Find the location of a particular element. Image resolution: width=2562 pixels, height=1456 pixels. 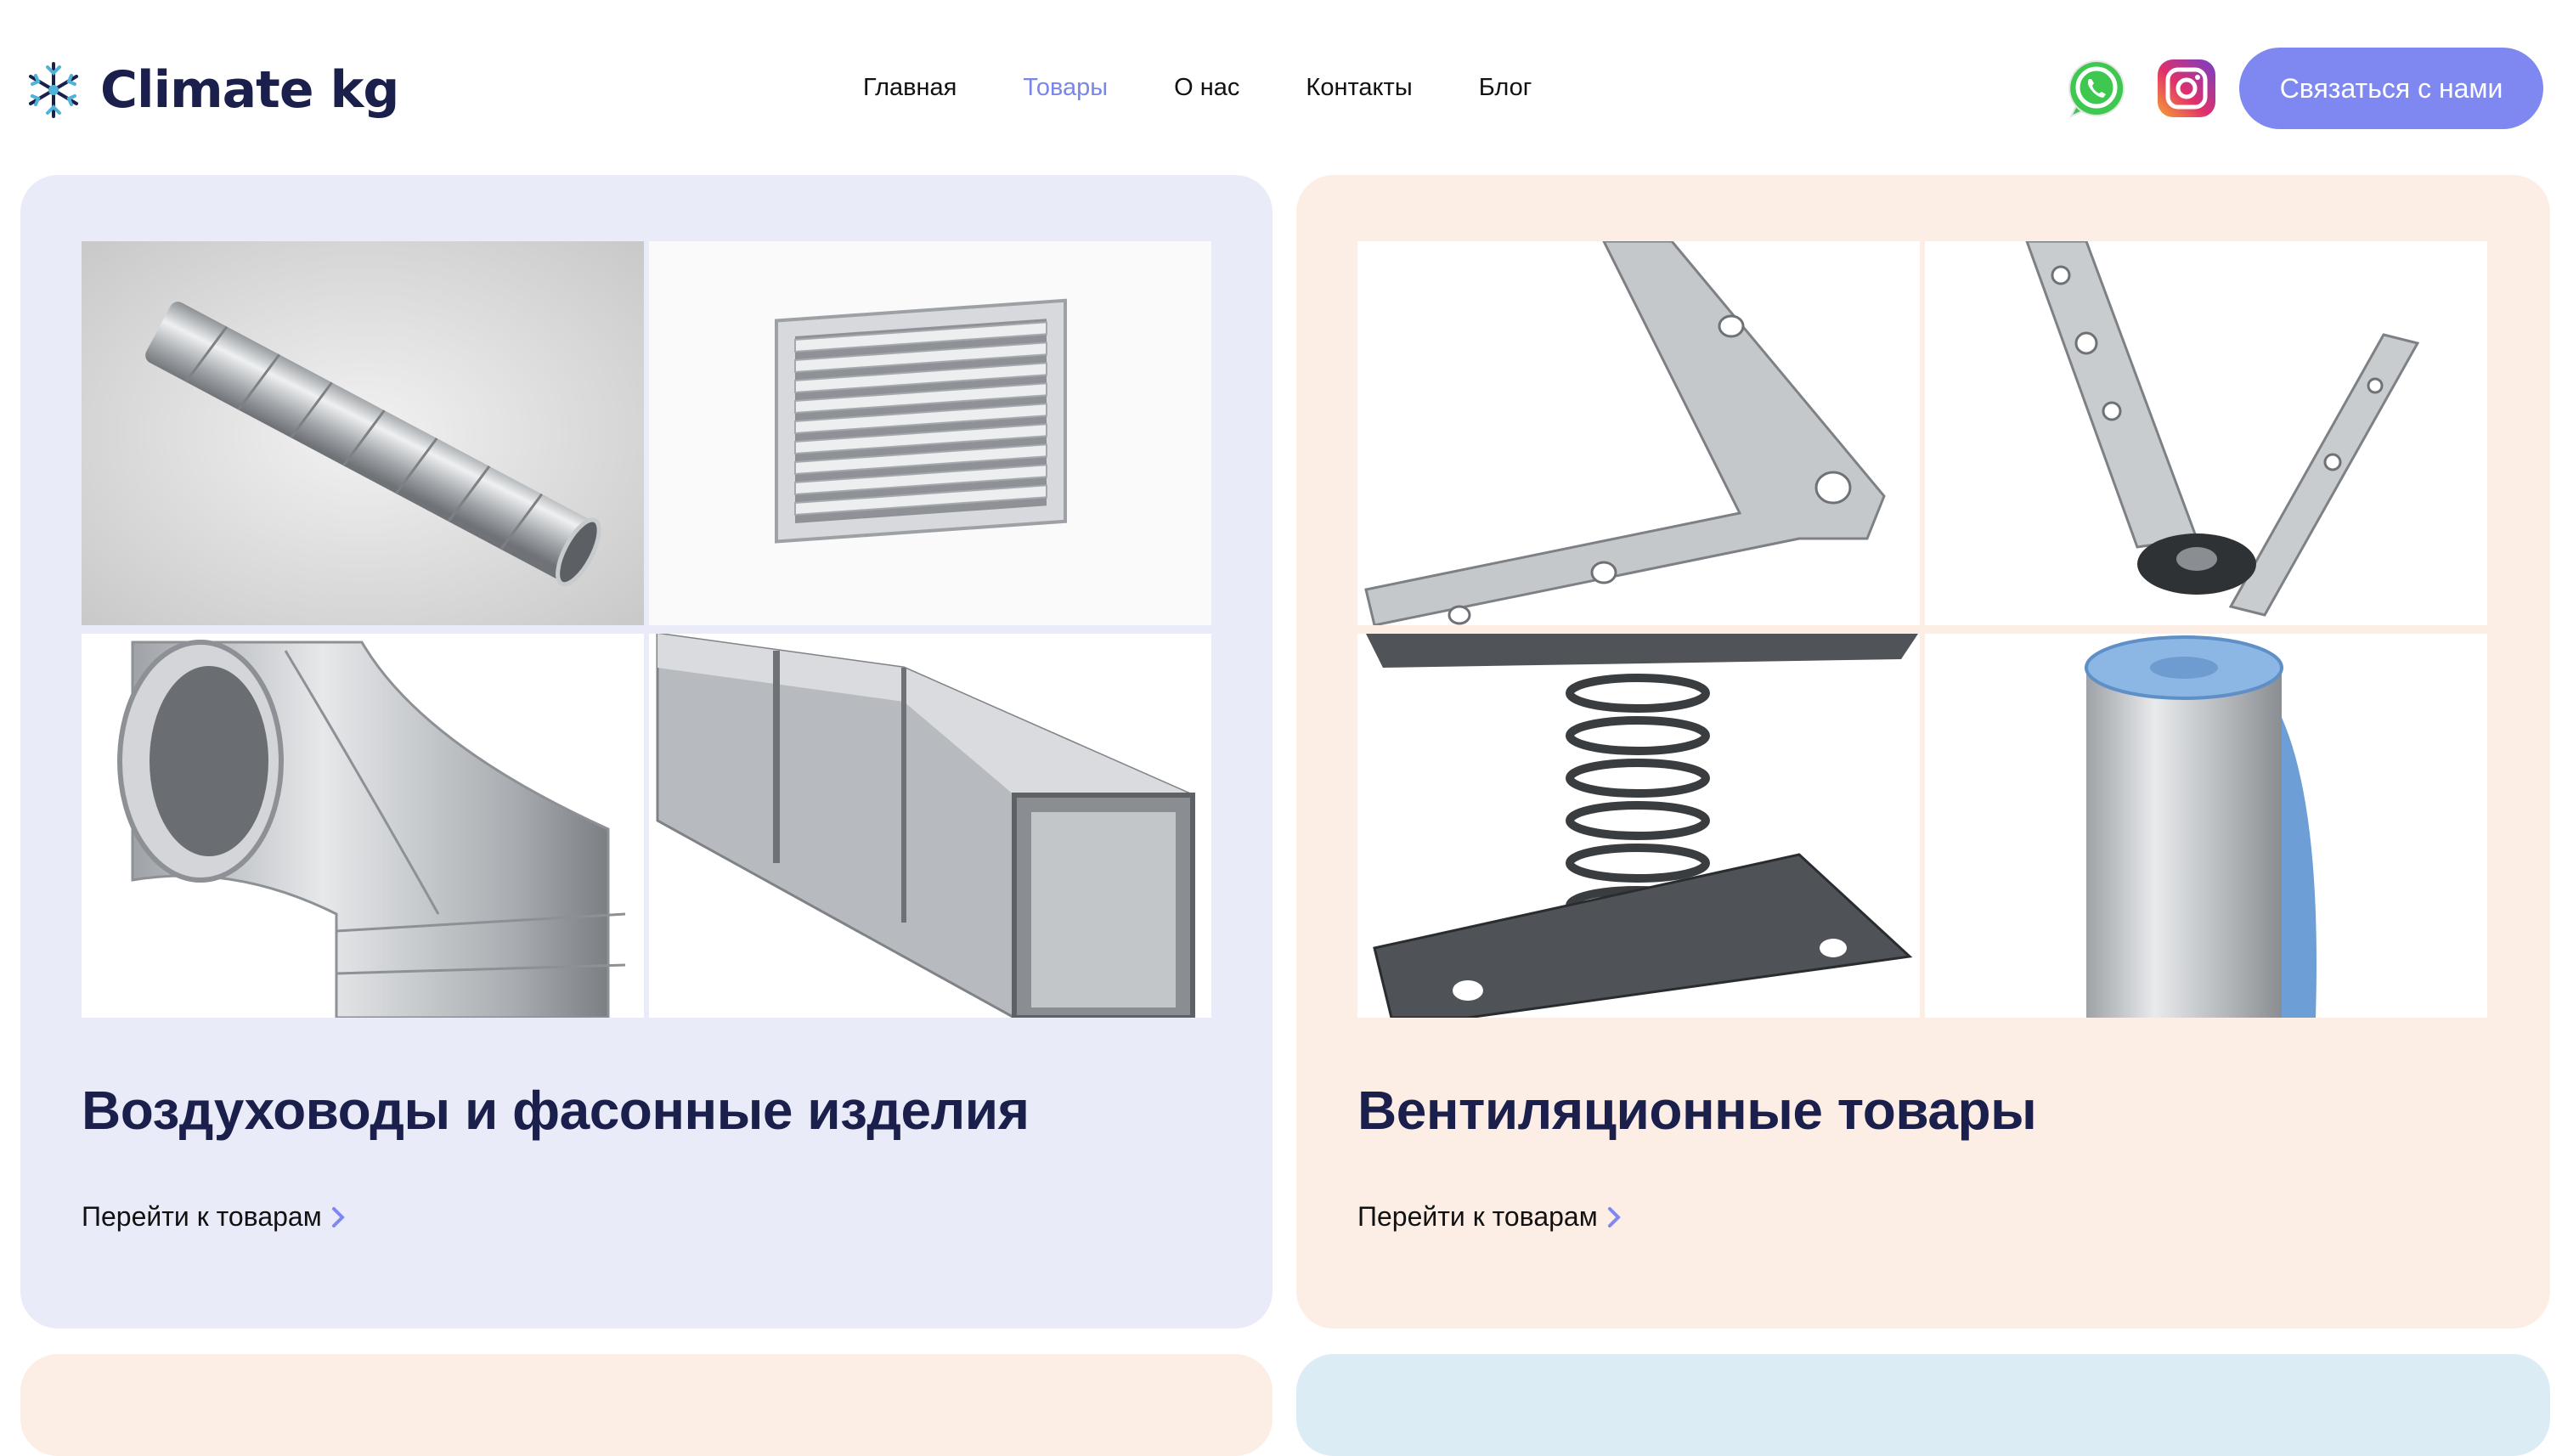

air-grille-image is located at coordinates (930, 433).